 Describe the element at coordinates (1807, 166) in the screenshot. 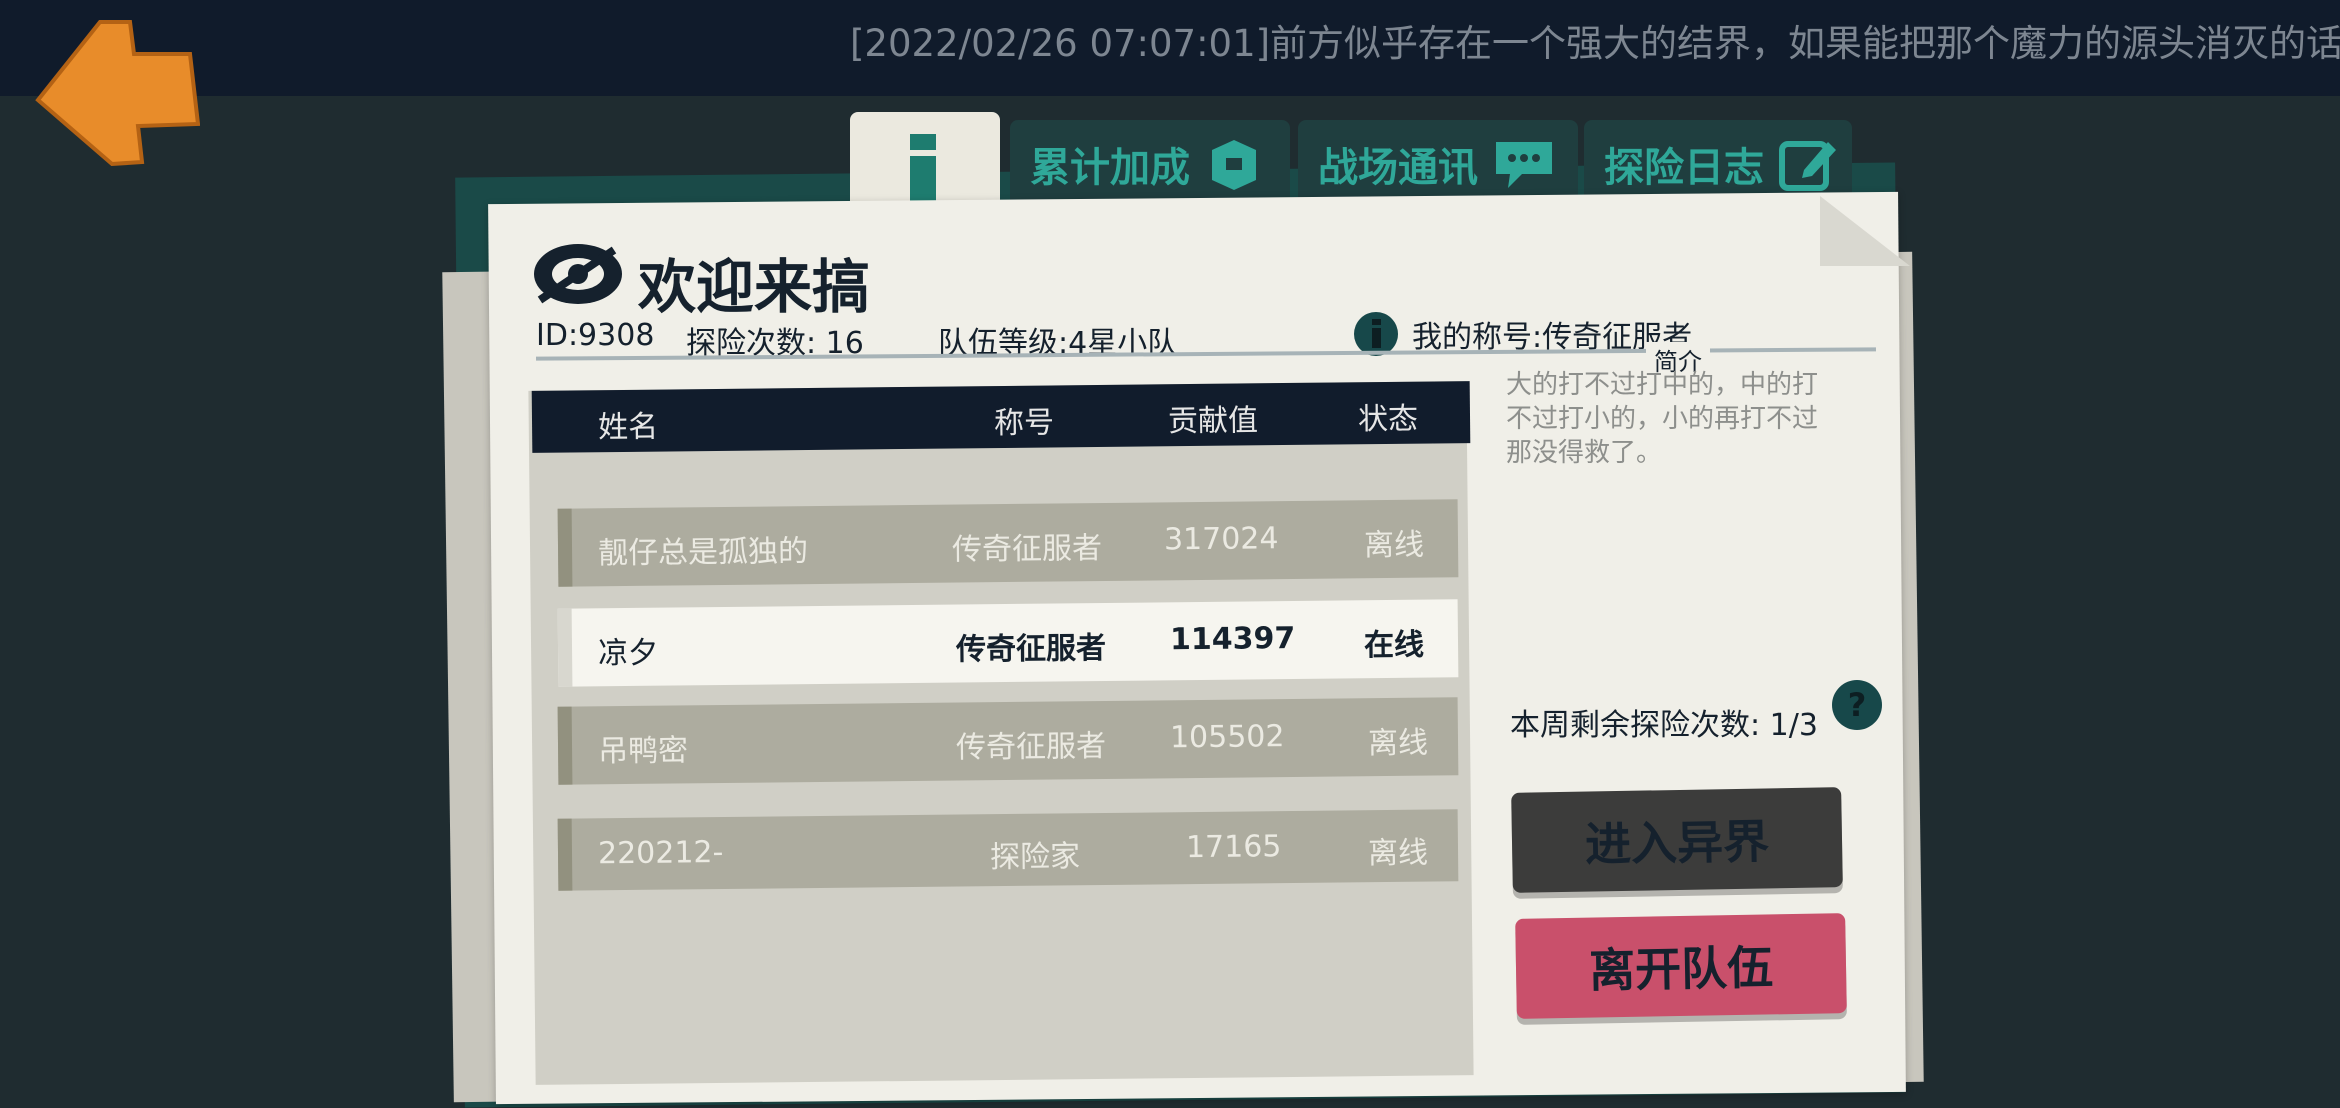

I see `edit-note-icon` at that location.